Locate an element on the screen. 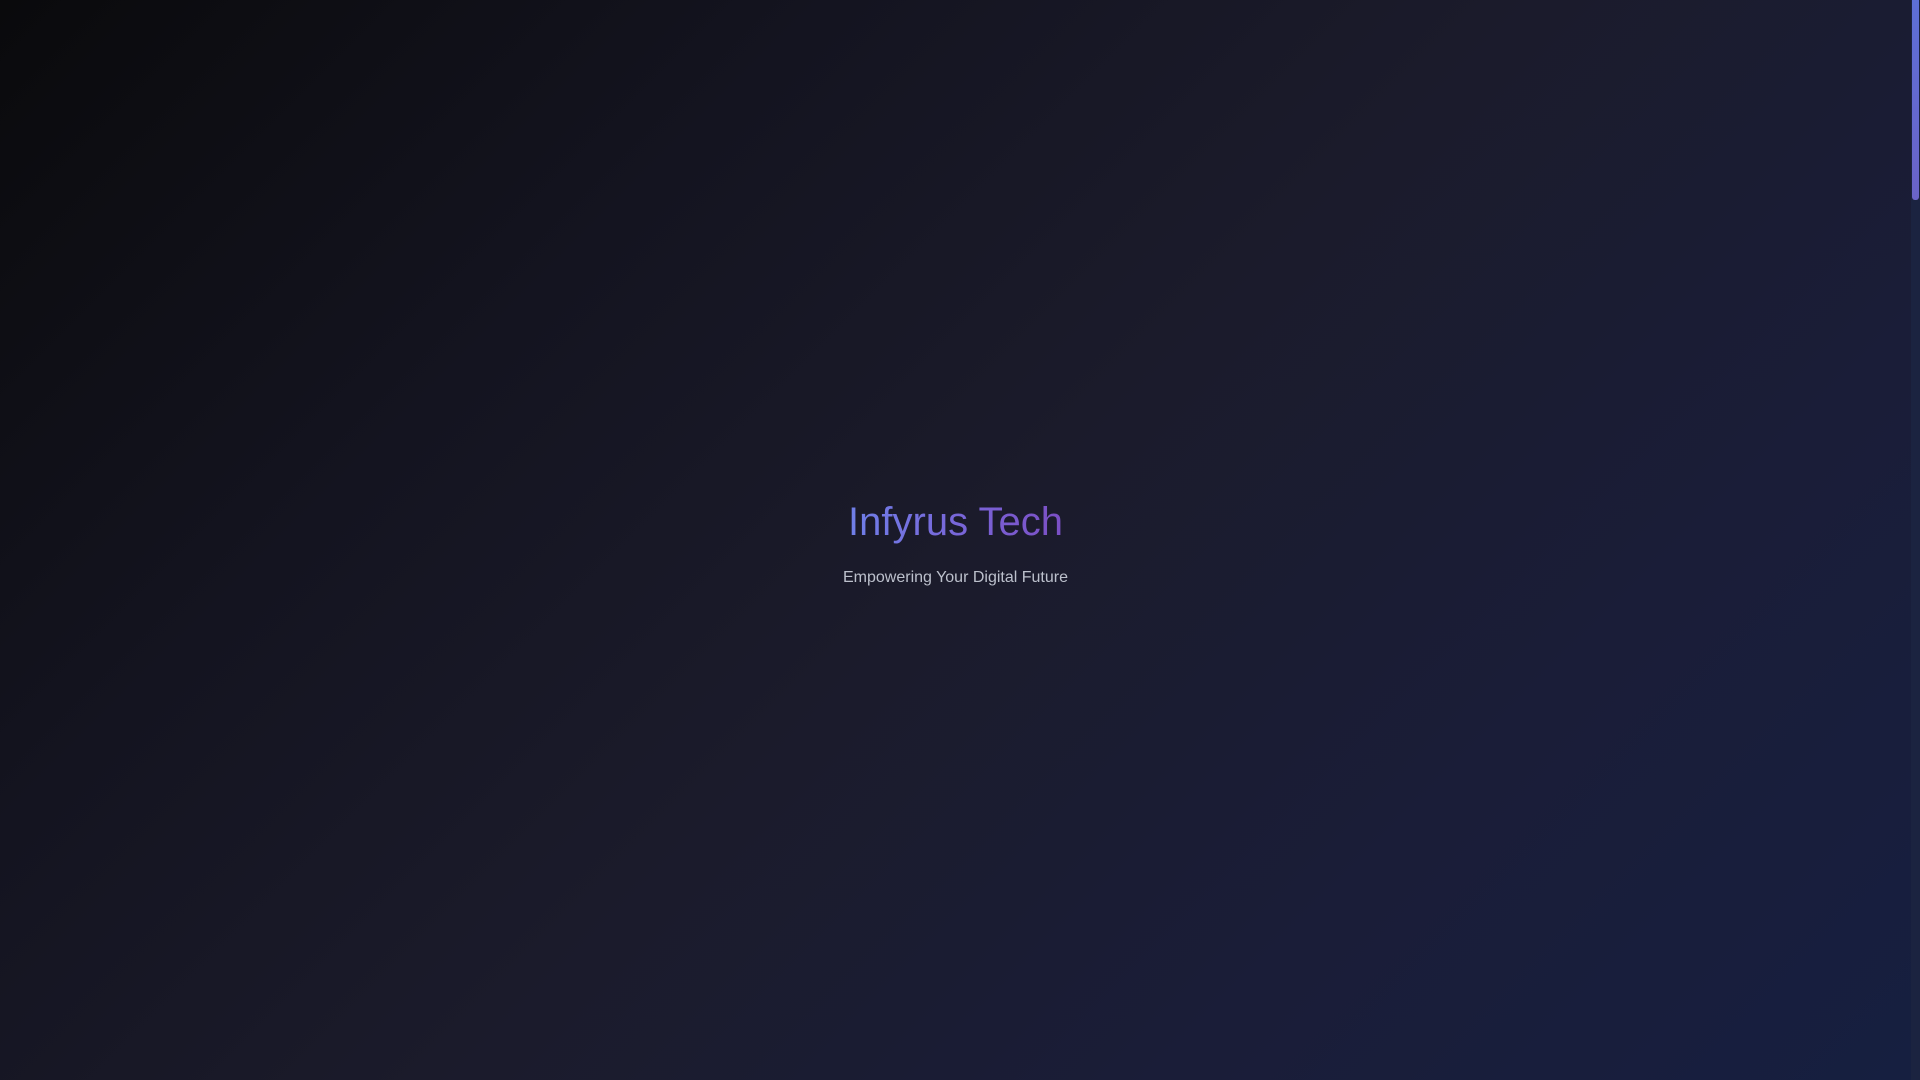 The image size is (1920, 1080). vertical-scrollbar is located at coordinates (1915, 540).